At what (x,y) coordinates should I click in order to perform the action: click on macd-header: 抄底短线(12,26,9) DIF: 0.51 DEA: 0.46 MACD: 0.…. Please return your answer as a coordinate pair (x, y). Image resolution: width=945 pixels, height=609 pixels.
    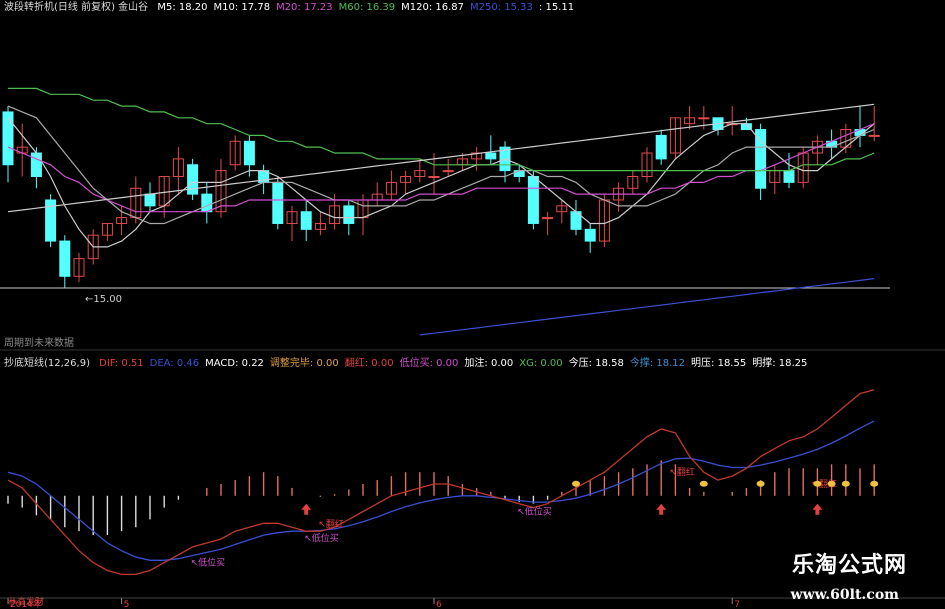
    Looking at the image, I should click on (411, 364).